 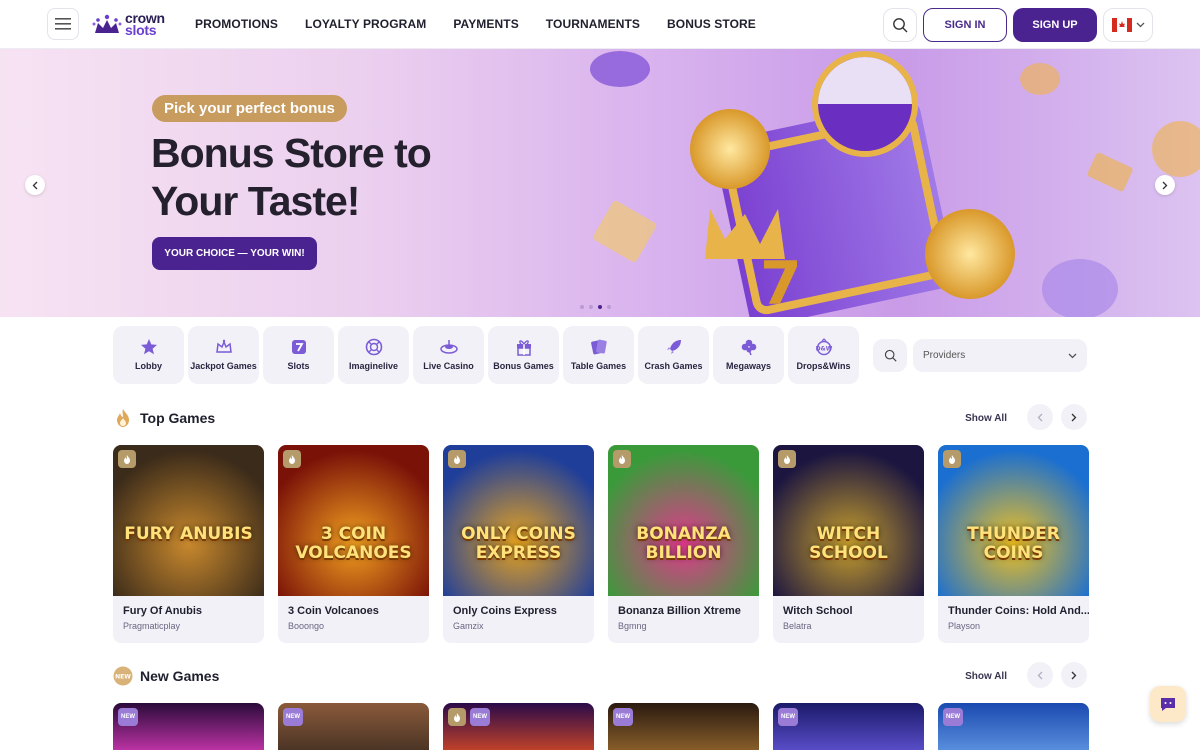 I want to click on logo: crown slots, so click(x=128, y=24).